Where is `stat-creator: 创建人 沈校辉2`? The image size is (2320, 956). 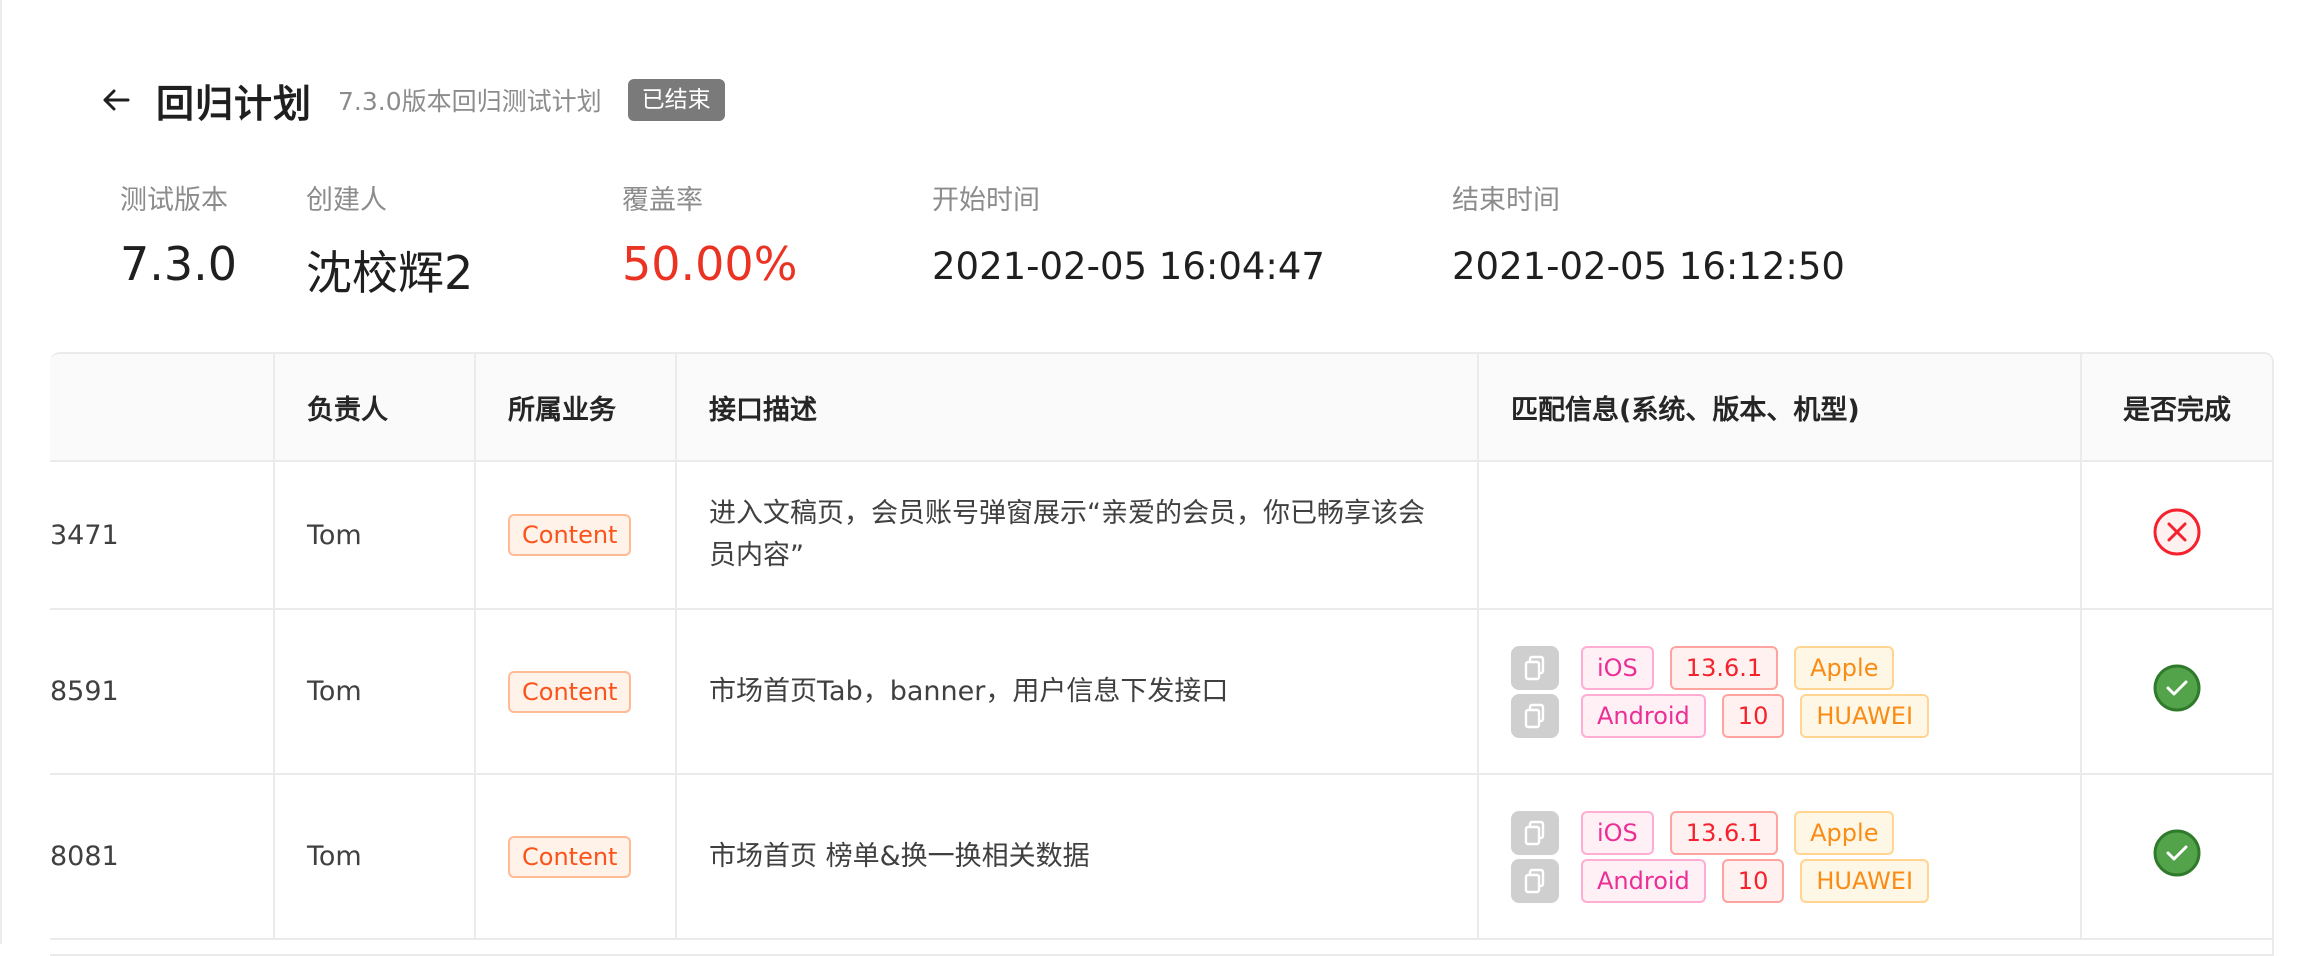 stat-creator: 创建人 沈校辉2 is located at coordinates (389, 240).